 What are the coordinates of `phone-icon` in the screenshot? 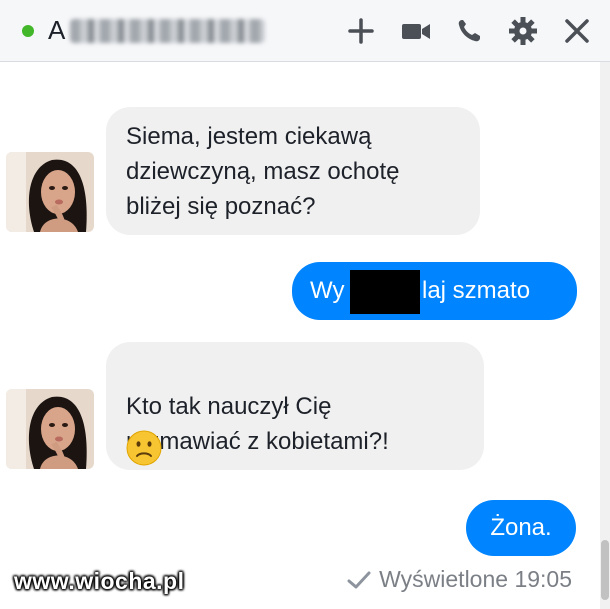 It's located at (469, 31).